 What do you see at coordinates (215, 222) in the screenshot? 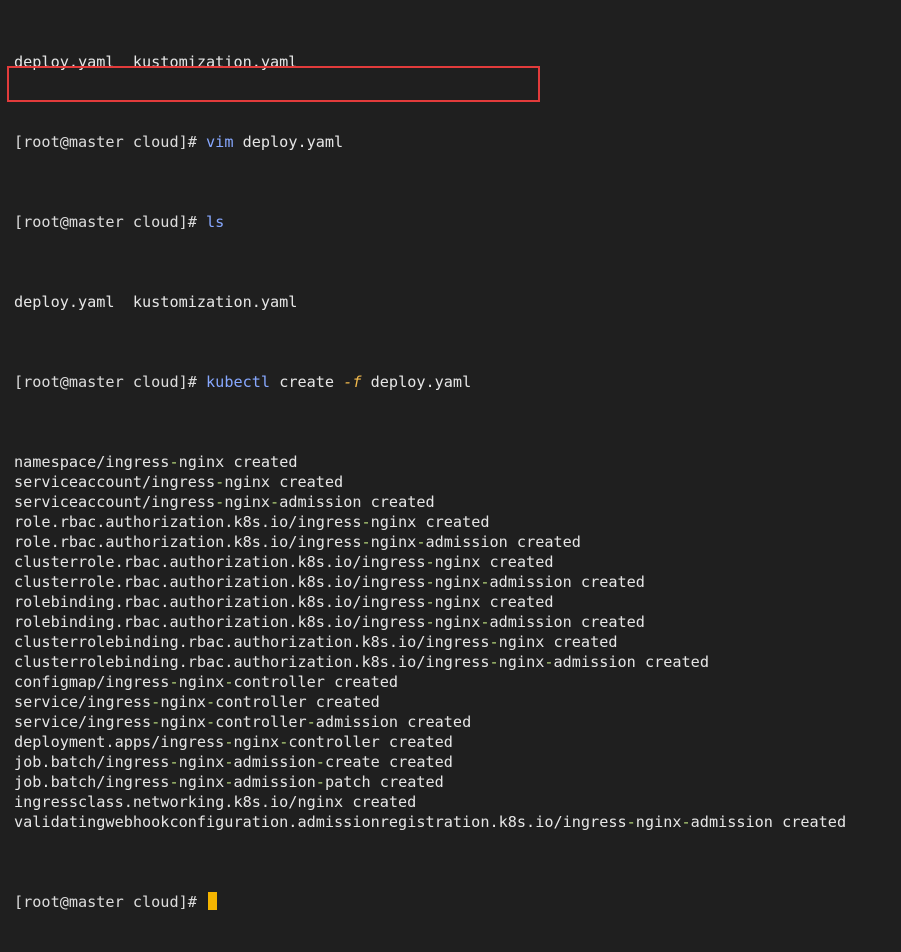
I see `command-name: ls` at bounding box center [215, 222].